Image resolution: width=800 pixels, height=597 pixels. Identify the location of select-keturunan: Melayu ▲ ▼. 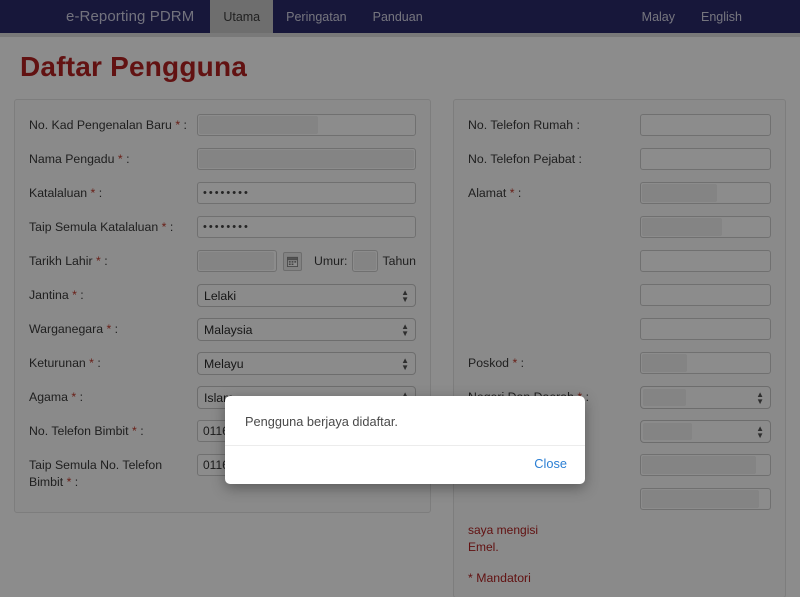
(306, 363).